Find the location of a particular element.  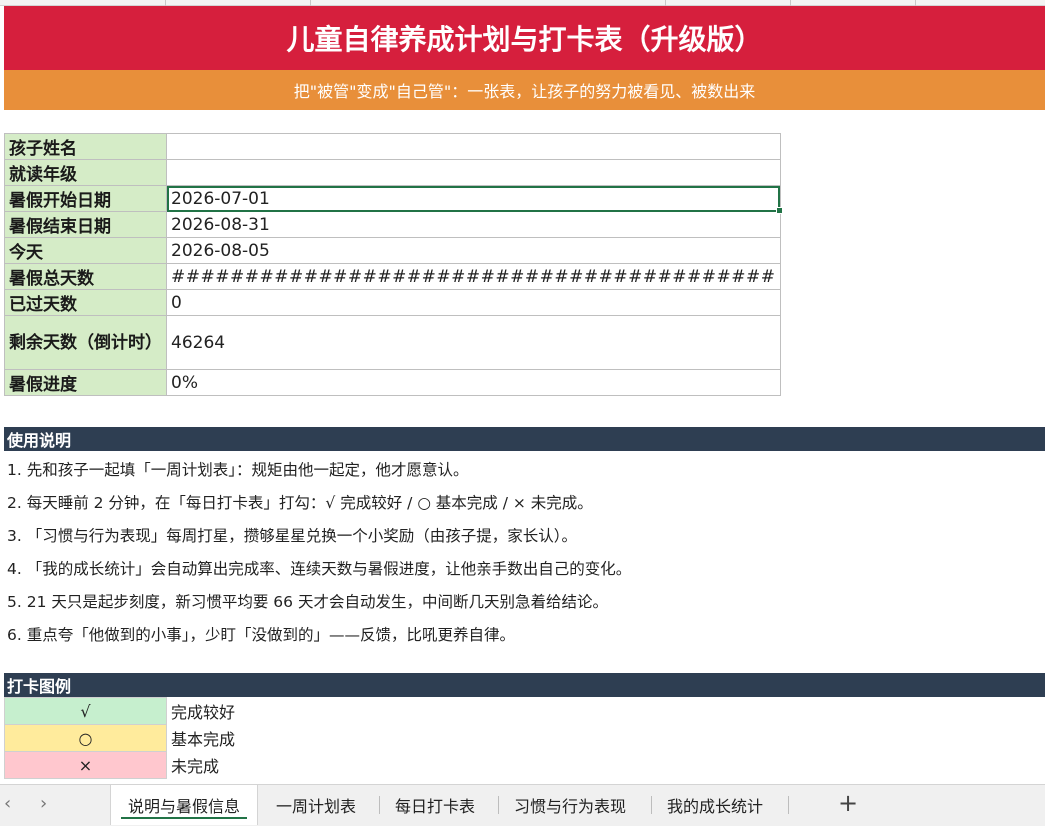

tab-weekly-plan: 一周计划表 is located at coordinates (316, 805).